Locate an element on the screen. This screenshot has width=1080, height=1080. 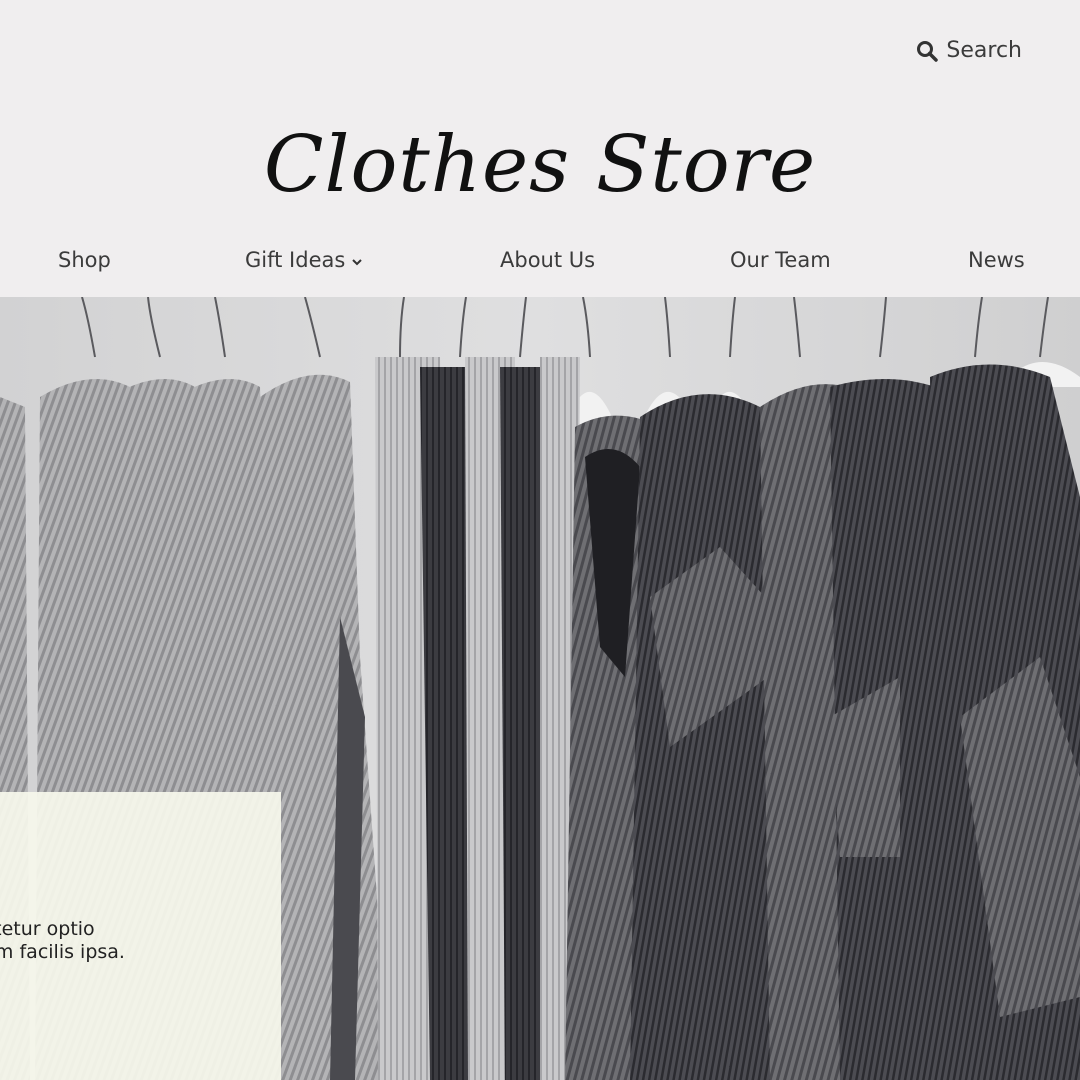
chevron-down-icon is located at coordinates (357, 260).